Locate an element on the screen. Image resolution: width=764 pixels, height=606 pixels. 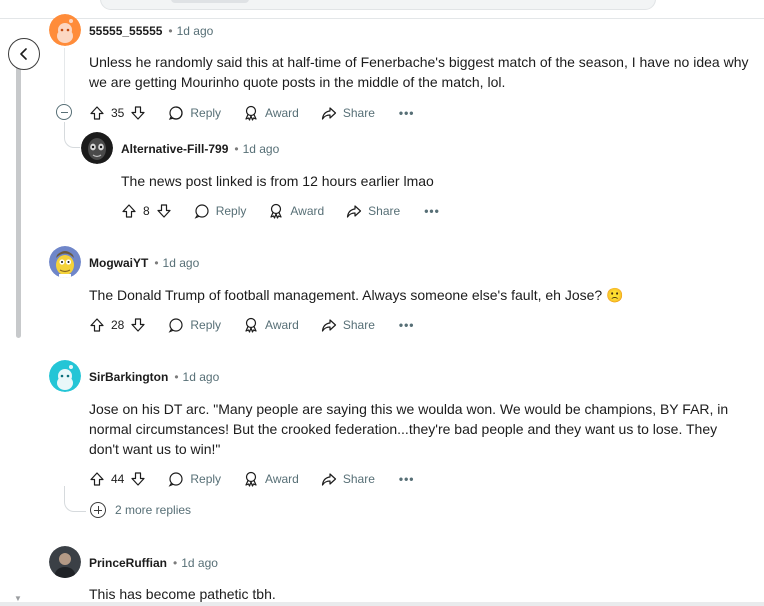
vote-control: 8 is located at coordinates (146, 211).